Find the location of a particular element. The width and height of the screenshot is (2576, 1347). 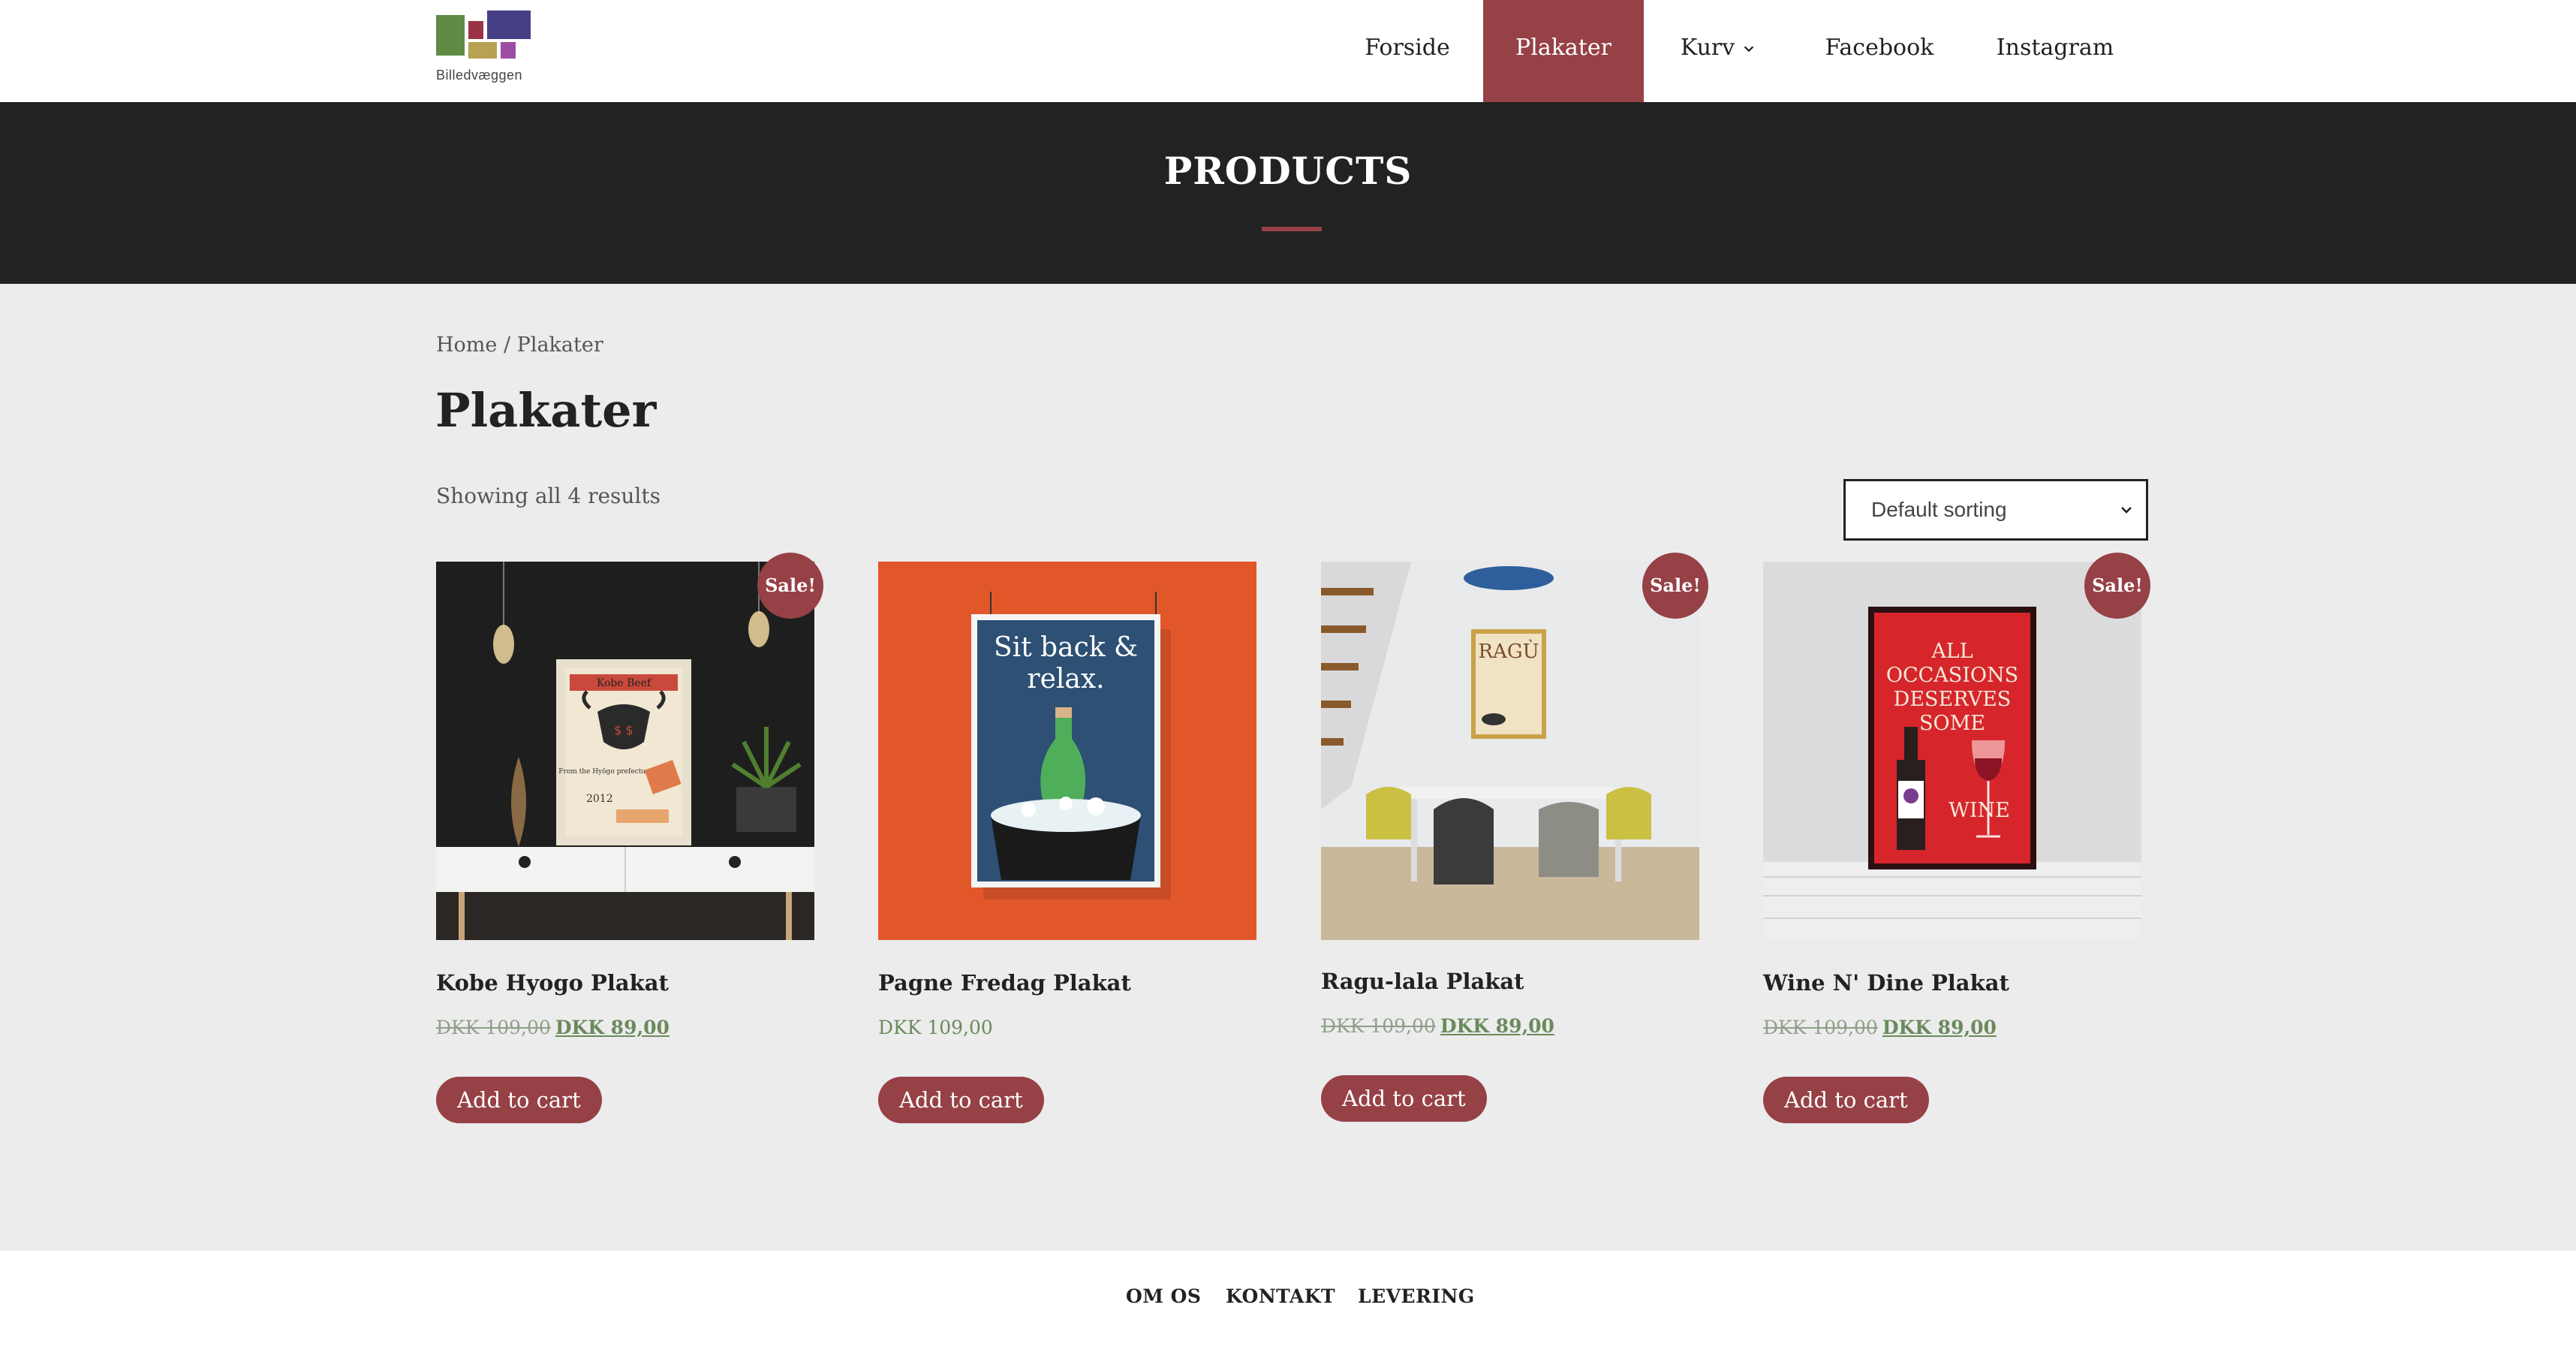

nav-item-forside: Forside is located at coordinates (1407, 51).